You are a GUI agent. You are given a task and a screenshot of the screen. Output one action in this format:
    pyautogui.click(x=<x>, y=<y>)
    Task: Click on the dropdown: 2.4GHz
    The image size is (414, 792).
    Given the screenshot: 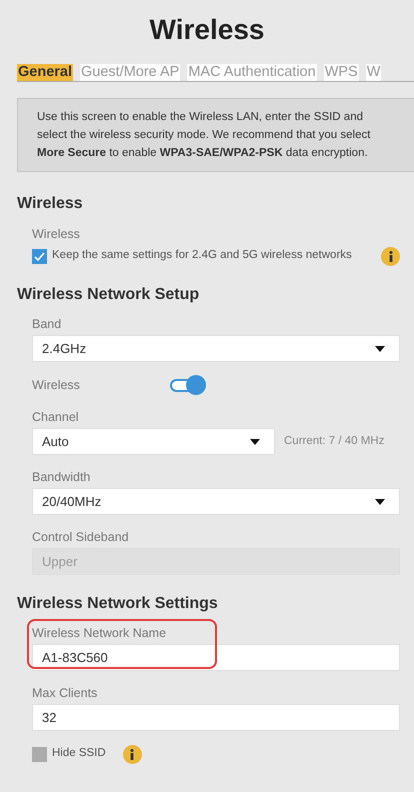 What is the action you would take?
    pyautogui.click(x=216, y=348)
    